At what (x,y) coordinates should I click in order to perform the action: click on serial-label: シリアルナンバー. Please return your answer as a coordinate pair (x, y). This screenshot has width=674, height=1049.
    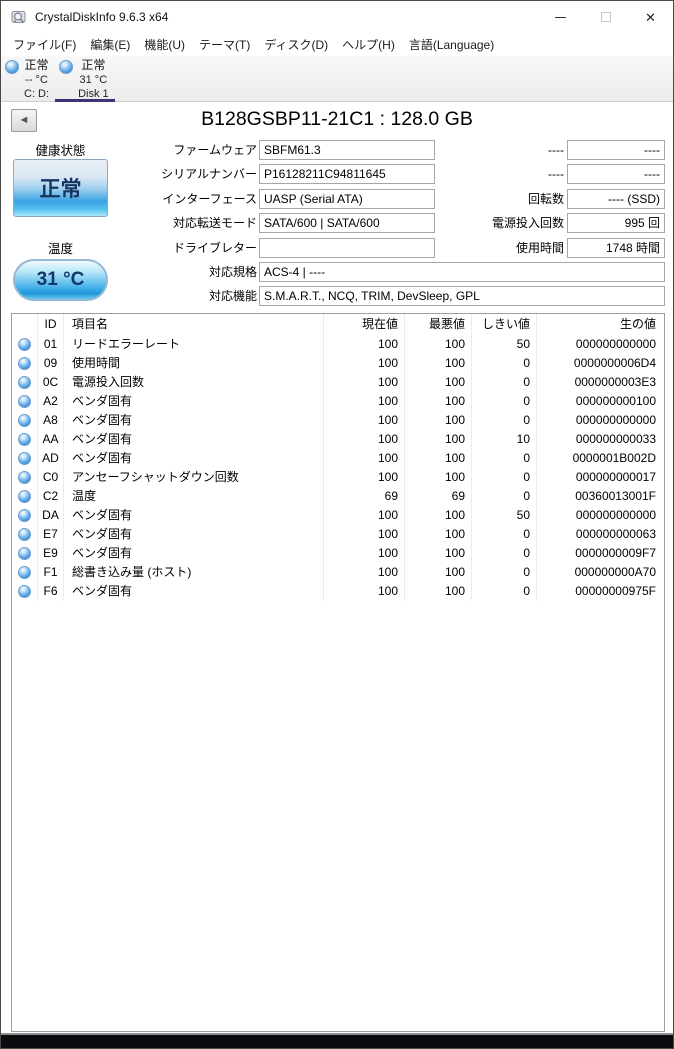
    Looking at the image, I should click on (209, 174).